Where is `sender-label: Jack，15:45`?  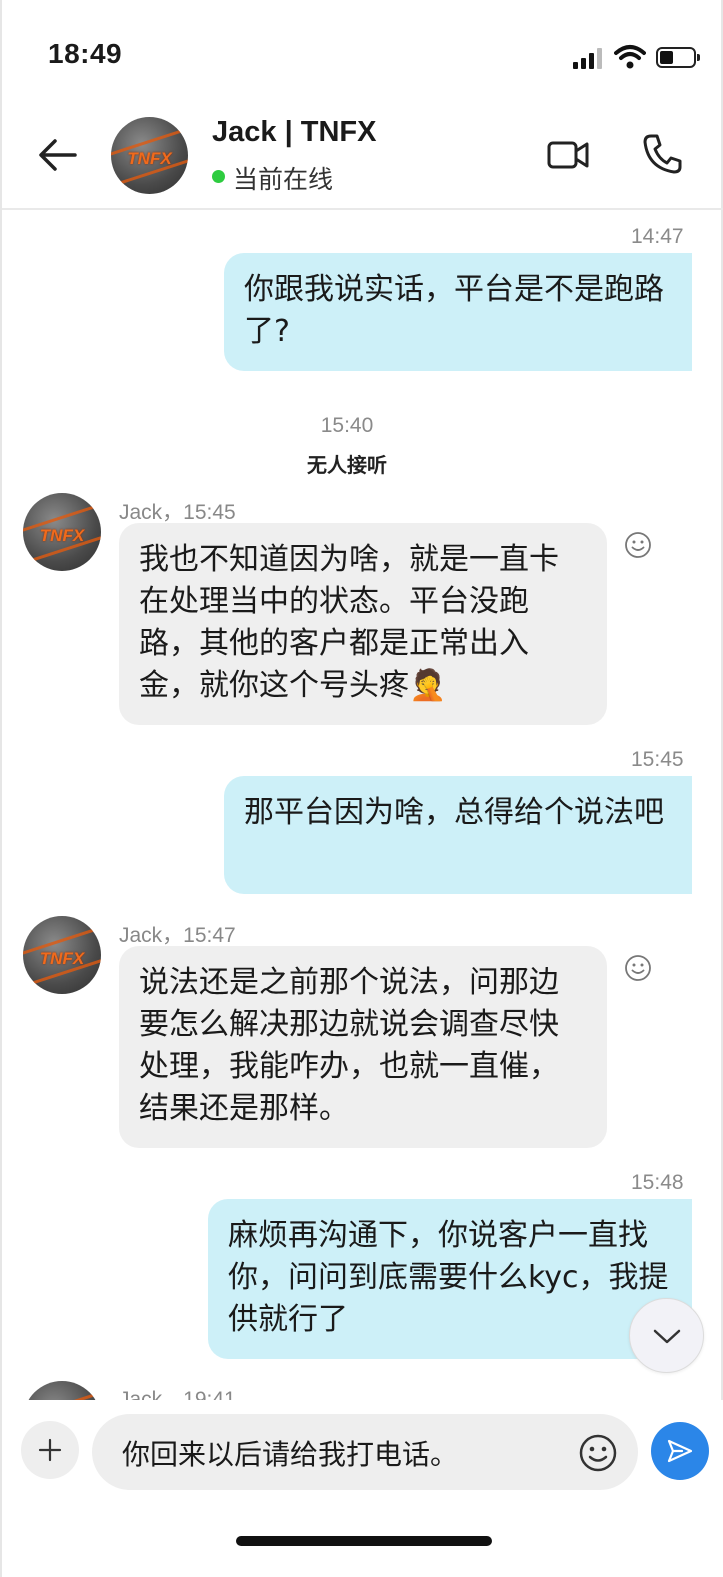 sender-label: Jack，15:45 is located at coordinates (177, 512).